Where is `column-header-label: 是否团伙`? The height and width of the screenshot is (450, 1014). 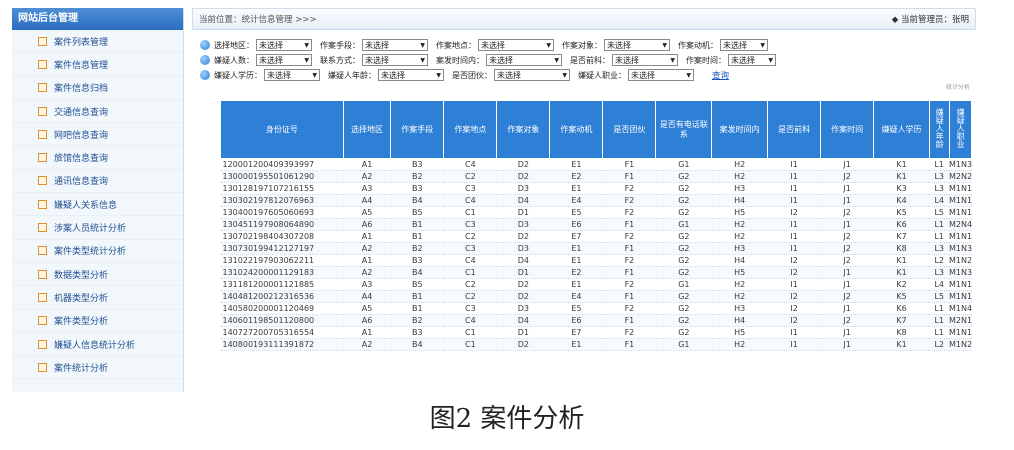
column-header-label: 是否团伙 is located at coordinates (629, 129).